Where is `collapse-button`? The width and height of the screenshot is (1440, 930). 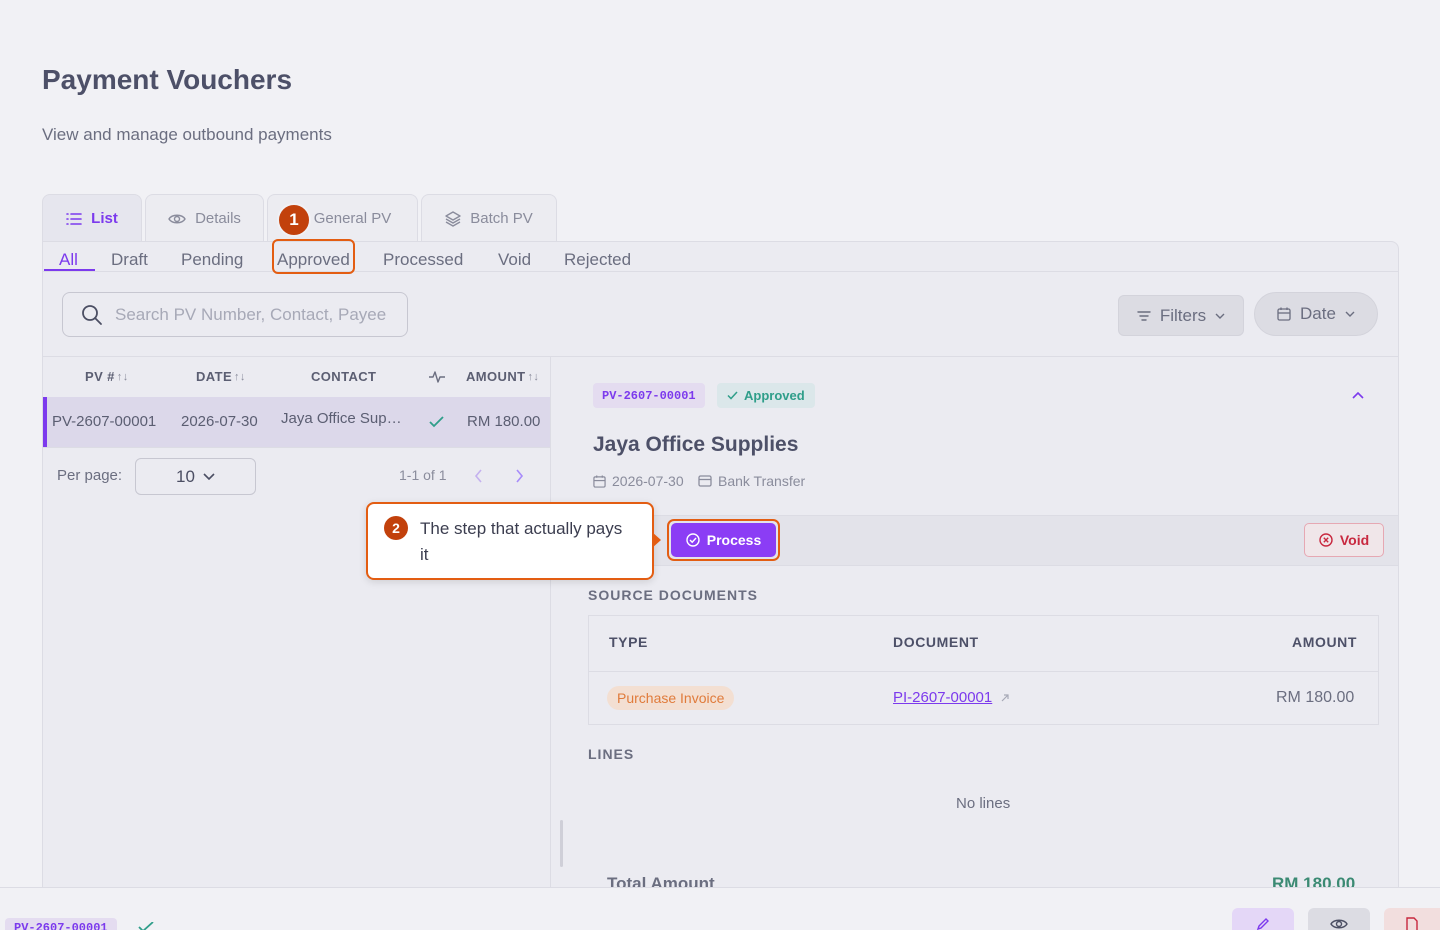 collapse-button is located at coordinates (1358, 395).